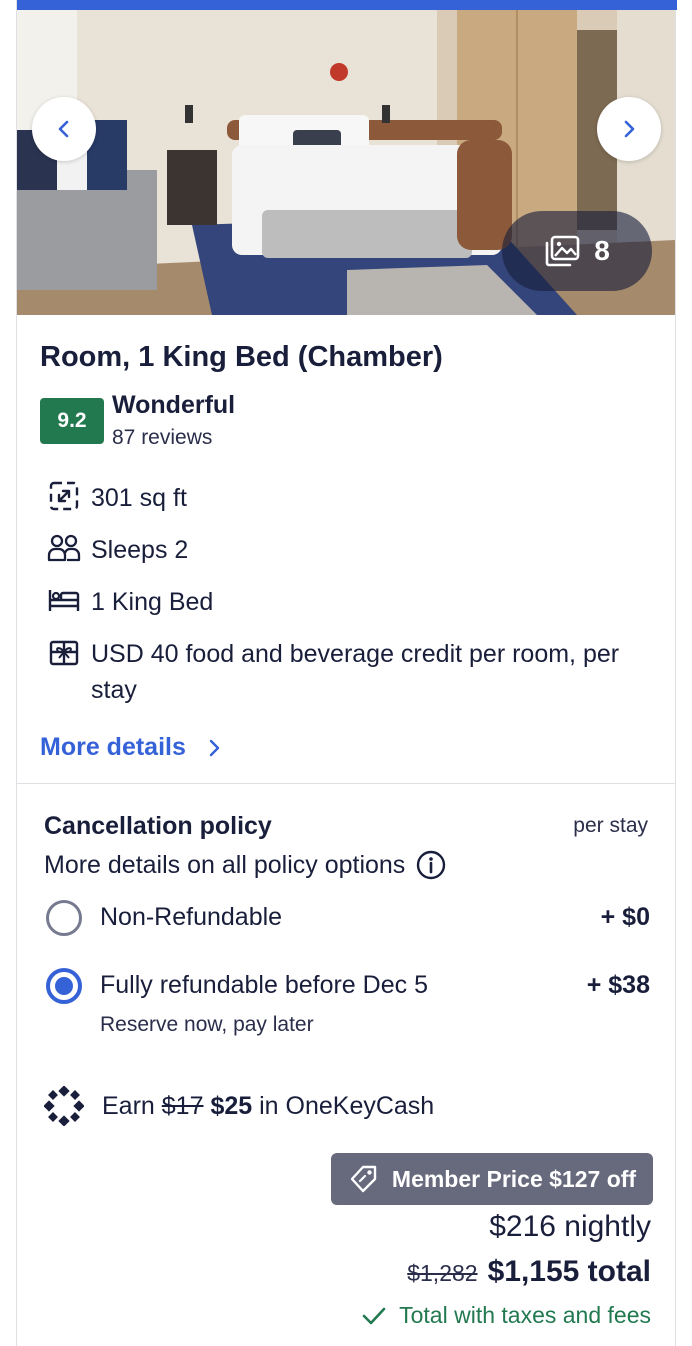 The image size is (692, 1346). What do you see at coordinates (113, 747) in the screenshot?
I see `more-details-label: More details` at bounding box center [113, 747].